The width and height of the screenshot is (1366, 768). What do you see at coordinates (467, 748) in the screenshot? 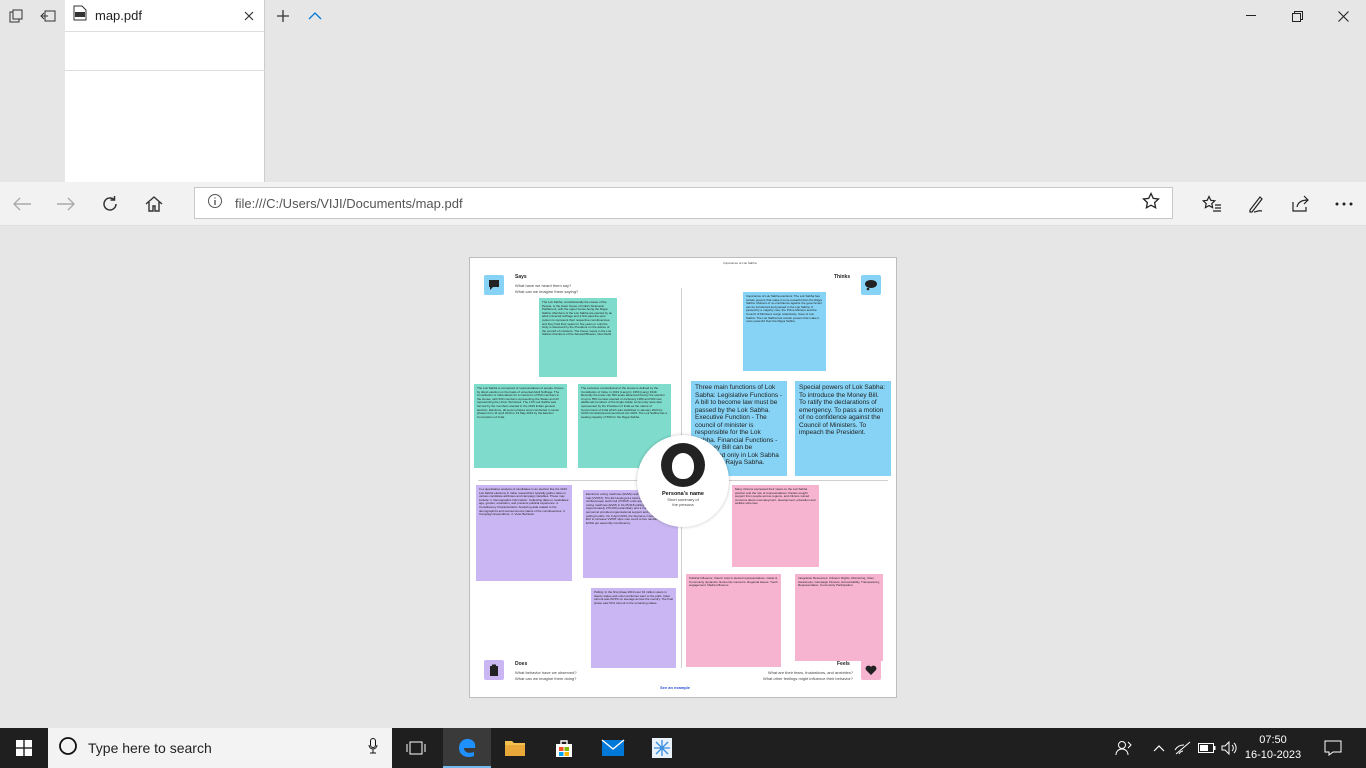
I see `edge-browser-icon` at bounding box center [467, 748].